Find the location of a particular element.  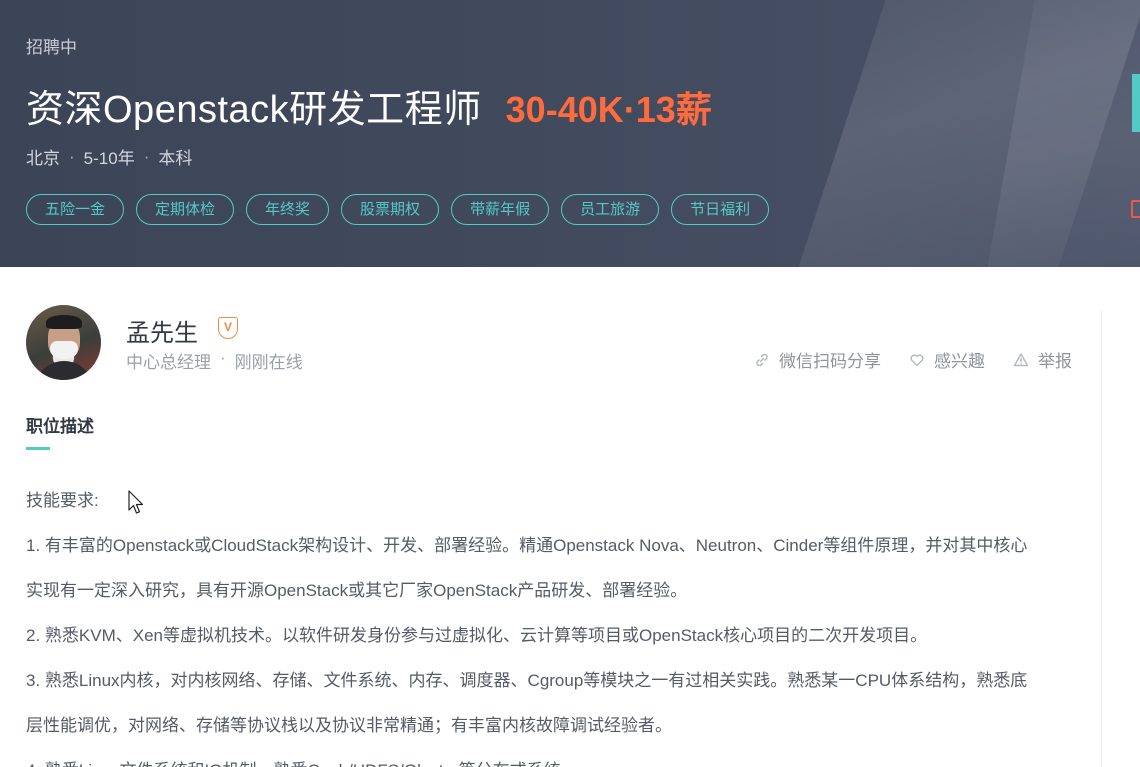

section-underline is located at coordinates (38, 448).